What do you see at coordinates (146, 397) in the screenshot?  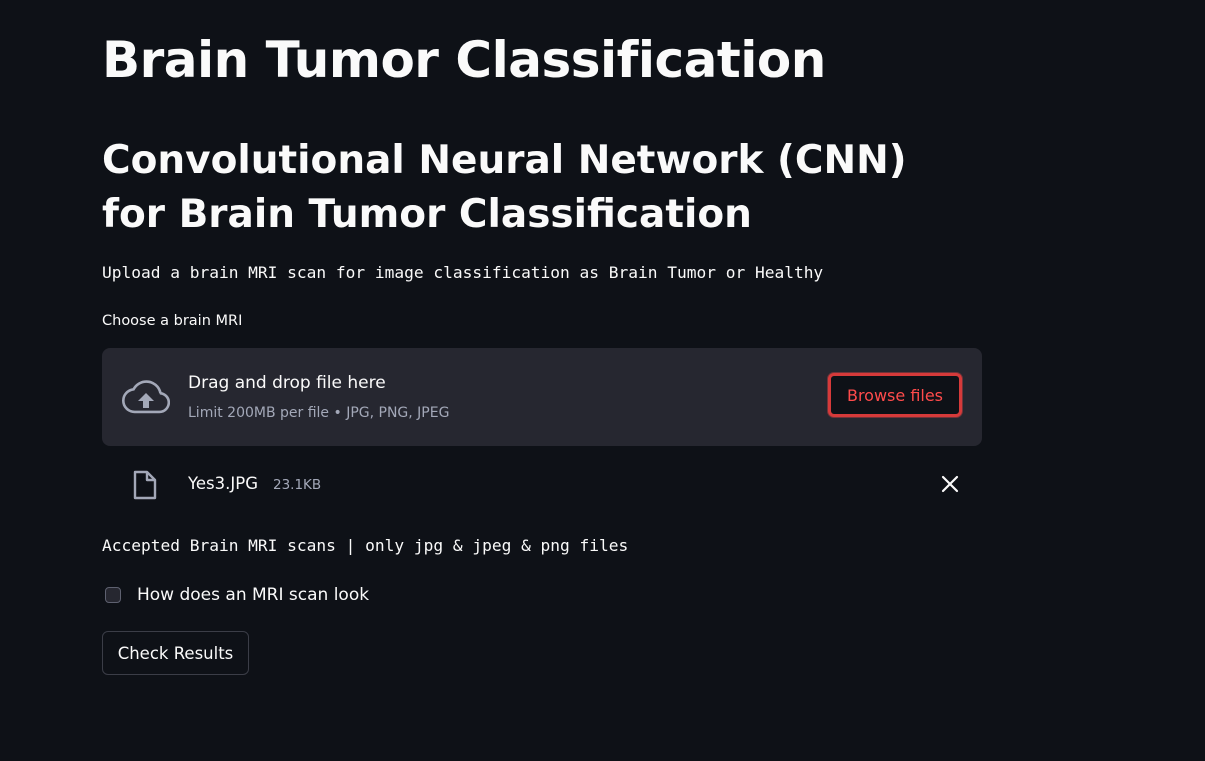 I see `cloud-upload-icon` at bounding box center [146, 397].